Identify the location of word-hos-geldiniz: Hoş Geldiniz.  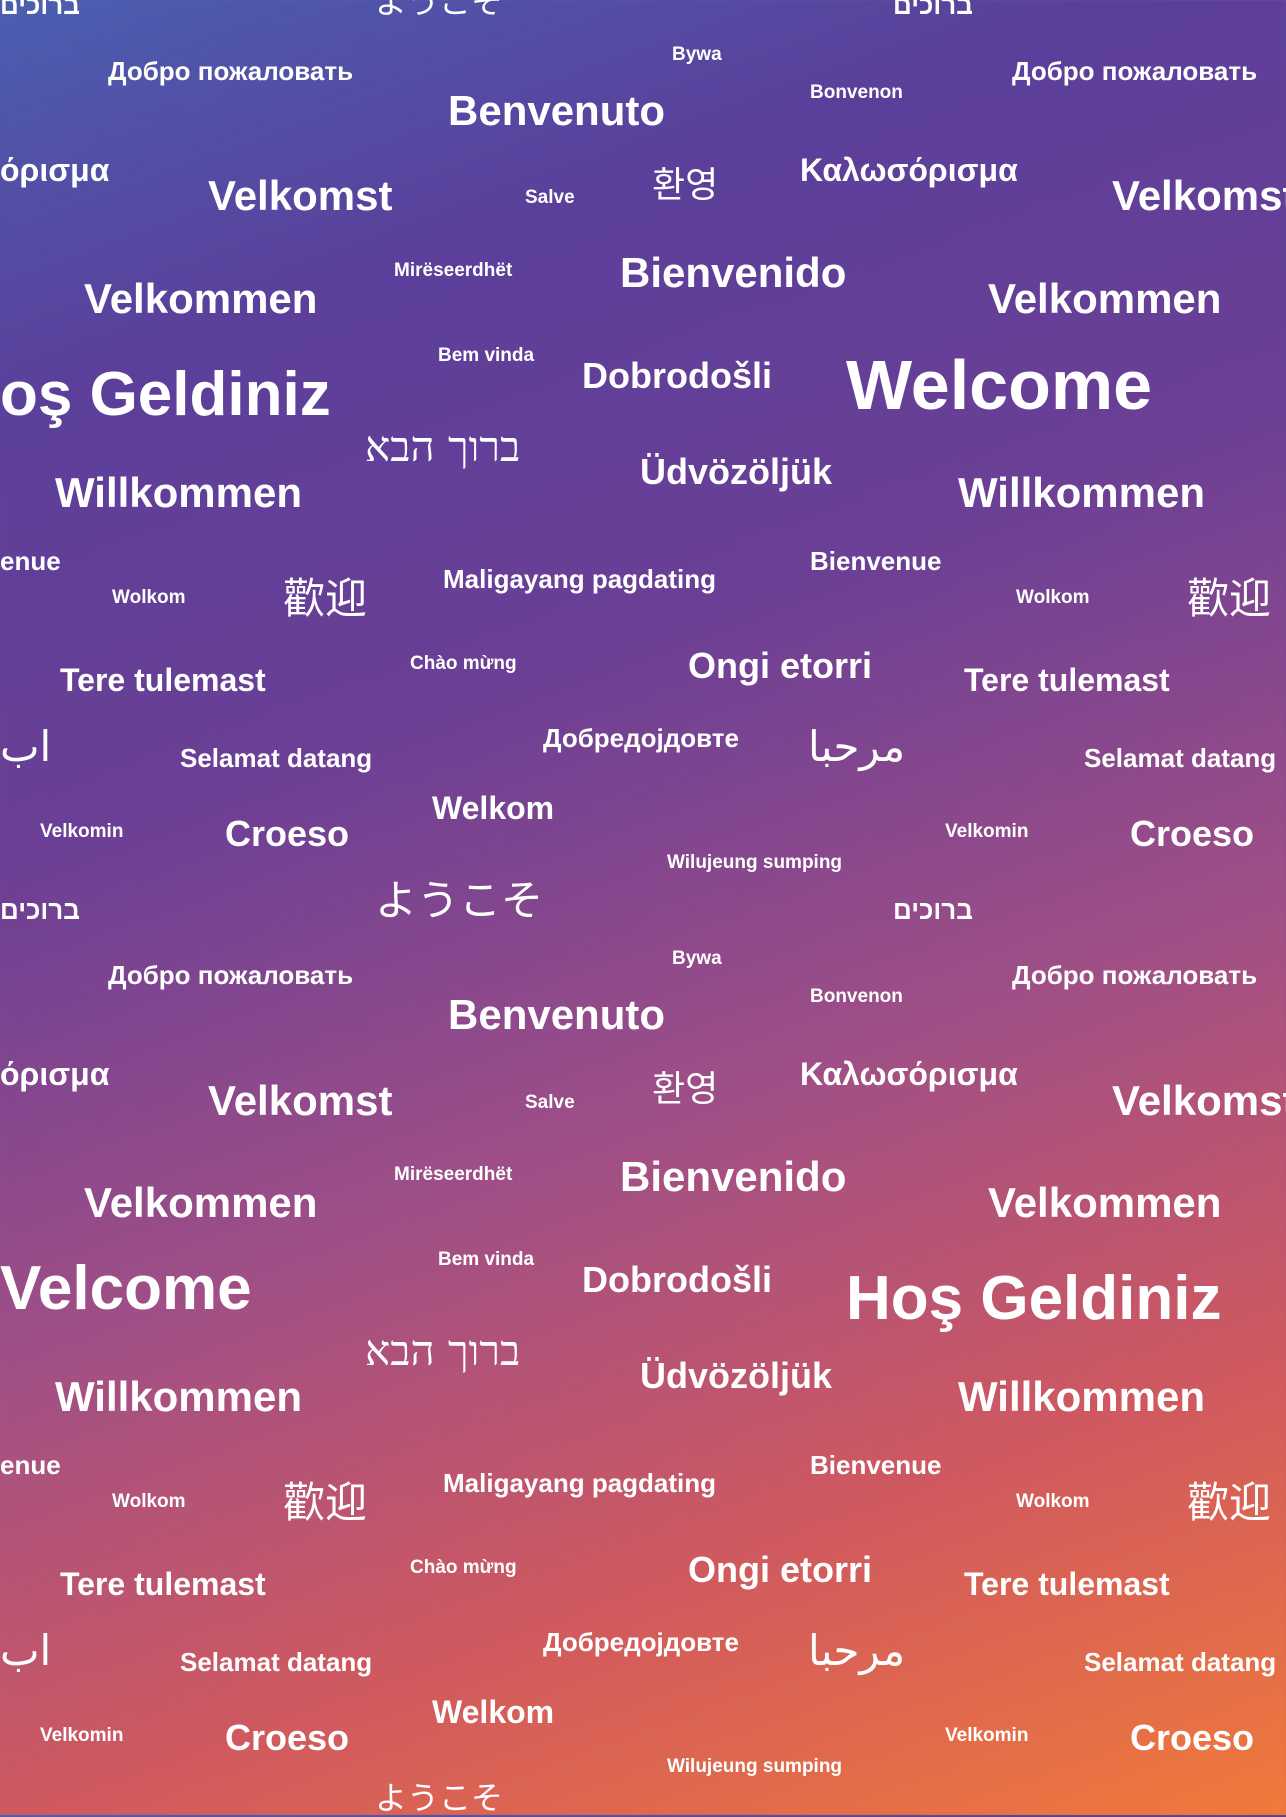
(1034, 1298).